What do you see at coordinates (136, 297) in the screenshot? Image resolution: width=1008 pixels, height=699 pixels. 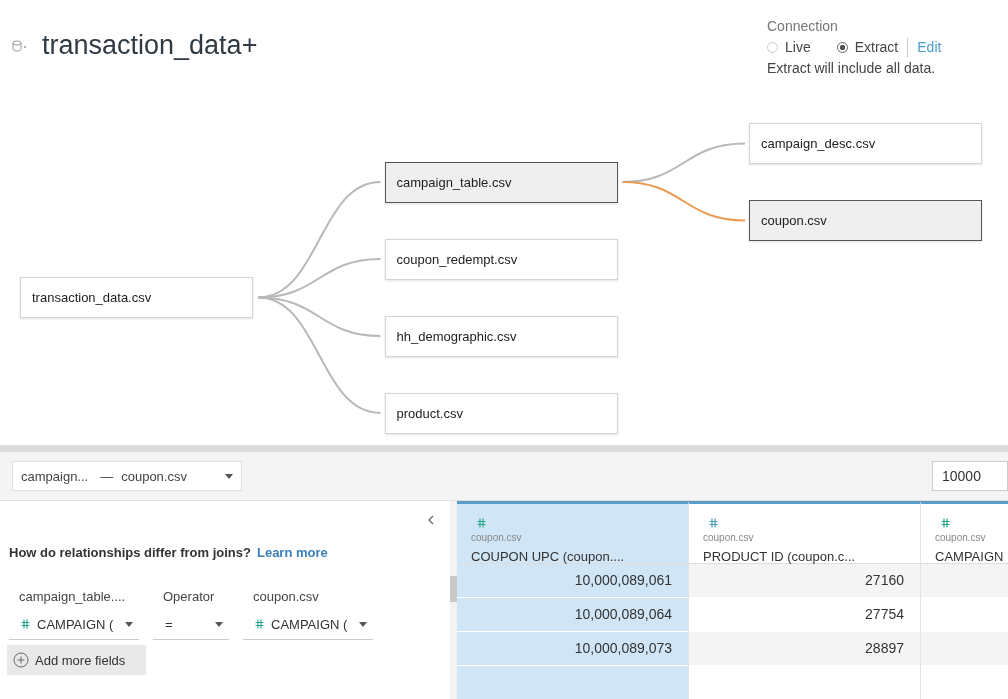 I see `table-node: transaction_data.csv` at bounding box center [136, 297].